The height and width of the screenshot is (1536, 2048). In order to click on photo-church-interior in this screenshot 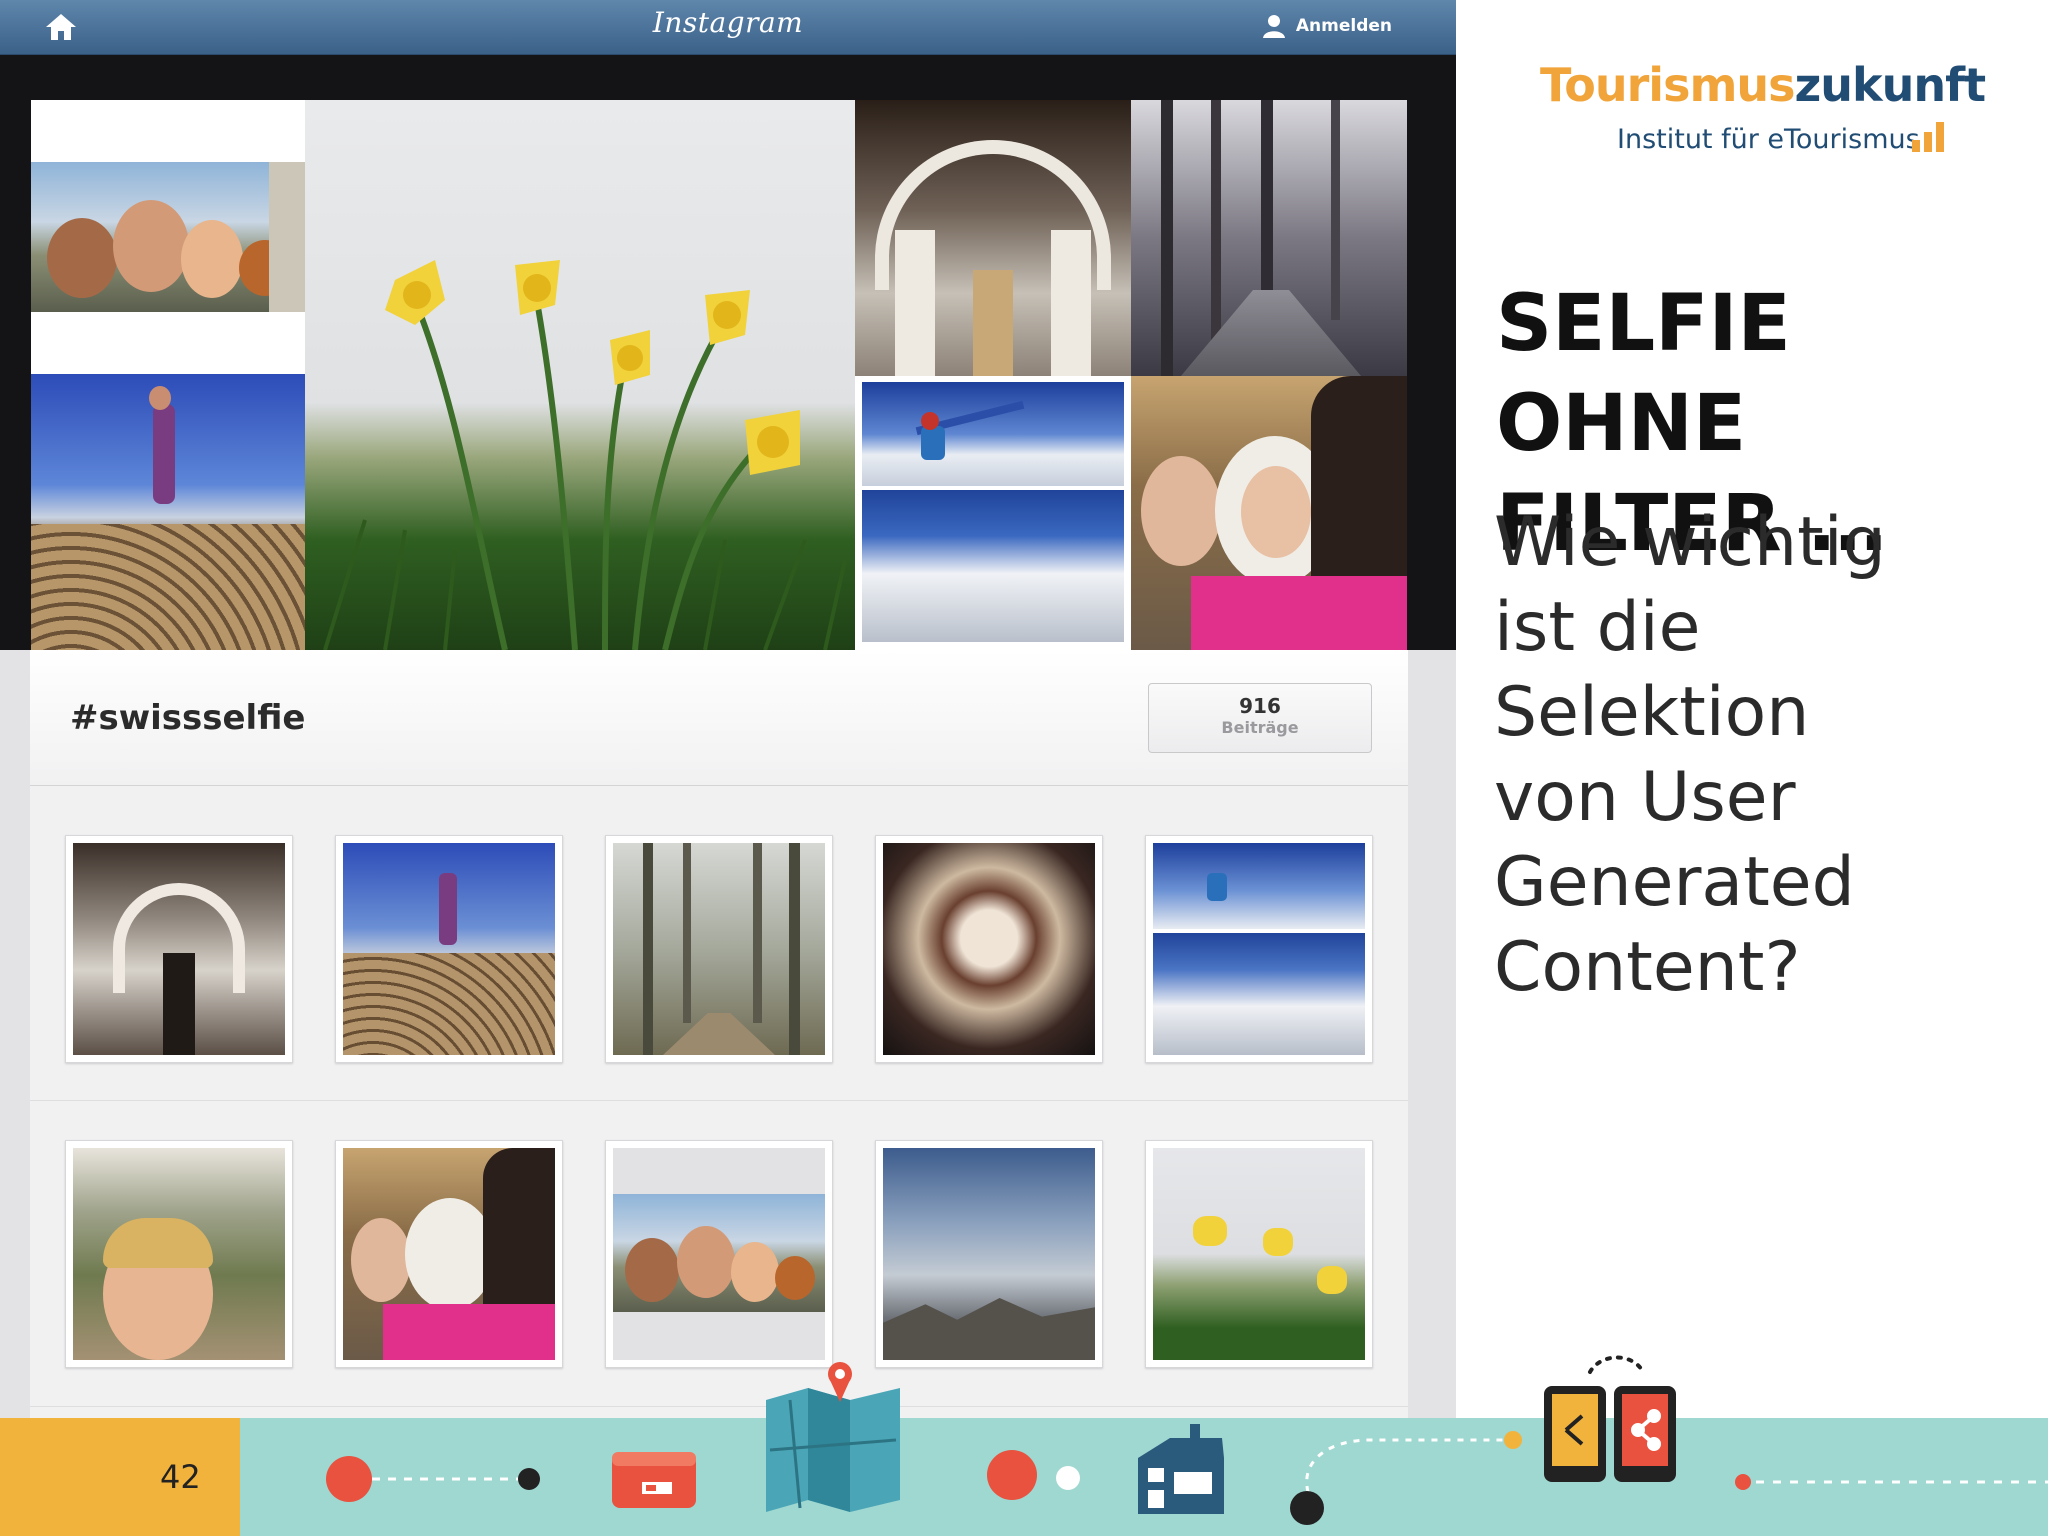, I will do `click(993, 238)`.